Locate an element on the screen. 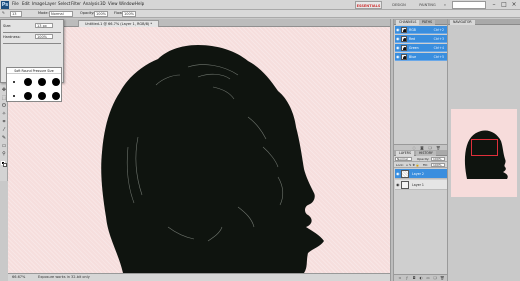  navigator-preview is located at coordinates (484, 153).